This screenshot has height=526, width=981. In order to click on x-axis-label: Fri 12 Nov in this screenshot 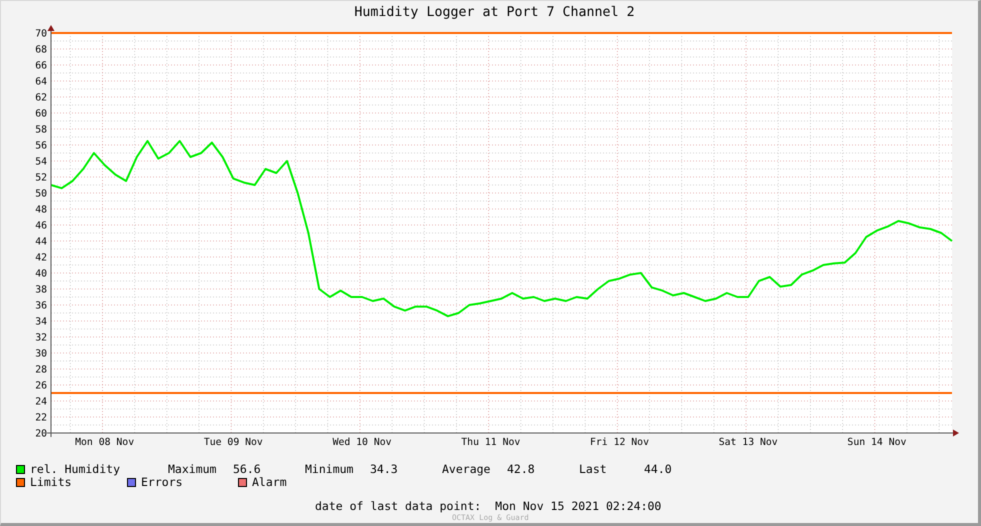, I will do `click(619, 442)`.